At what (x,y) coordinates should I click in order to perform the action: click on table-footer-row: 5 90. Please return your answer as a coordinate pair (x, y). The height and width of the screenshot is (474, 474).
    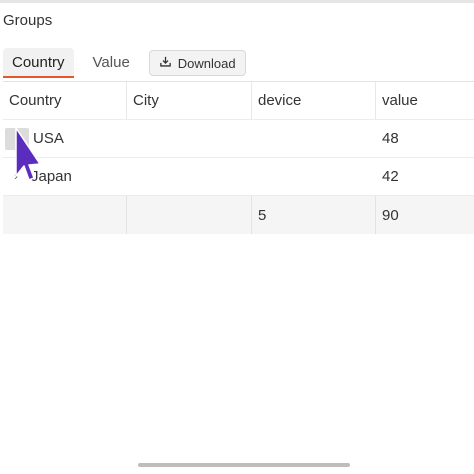
    Looking at the image, I should click on (238, 214).